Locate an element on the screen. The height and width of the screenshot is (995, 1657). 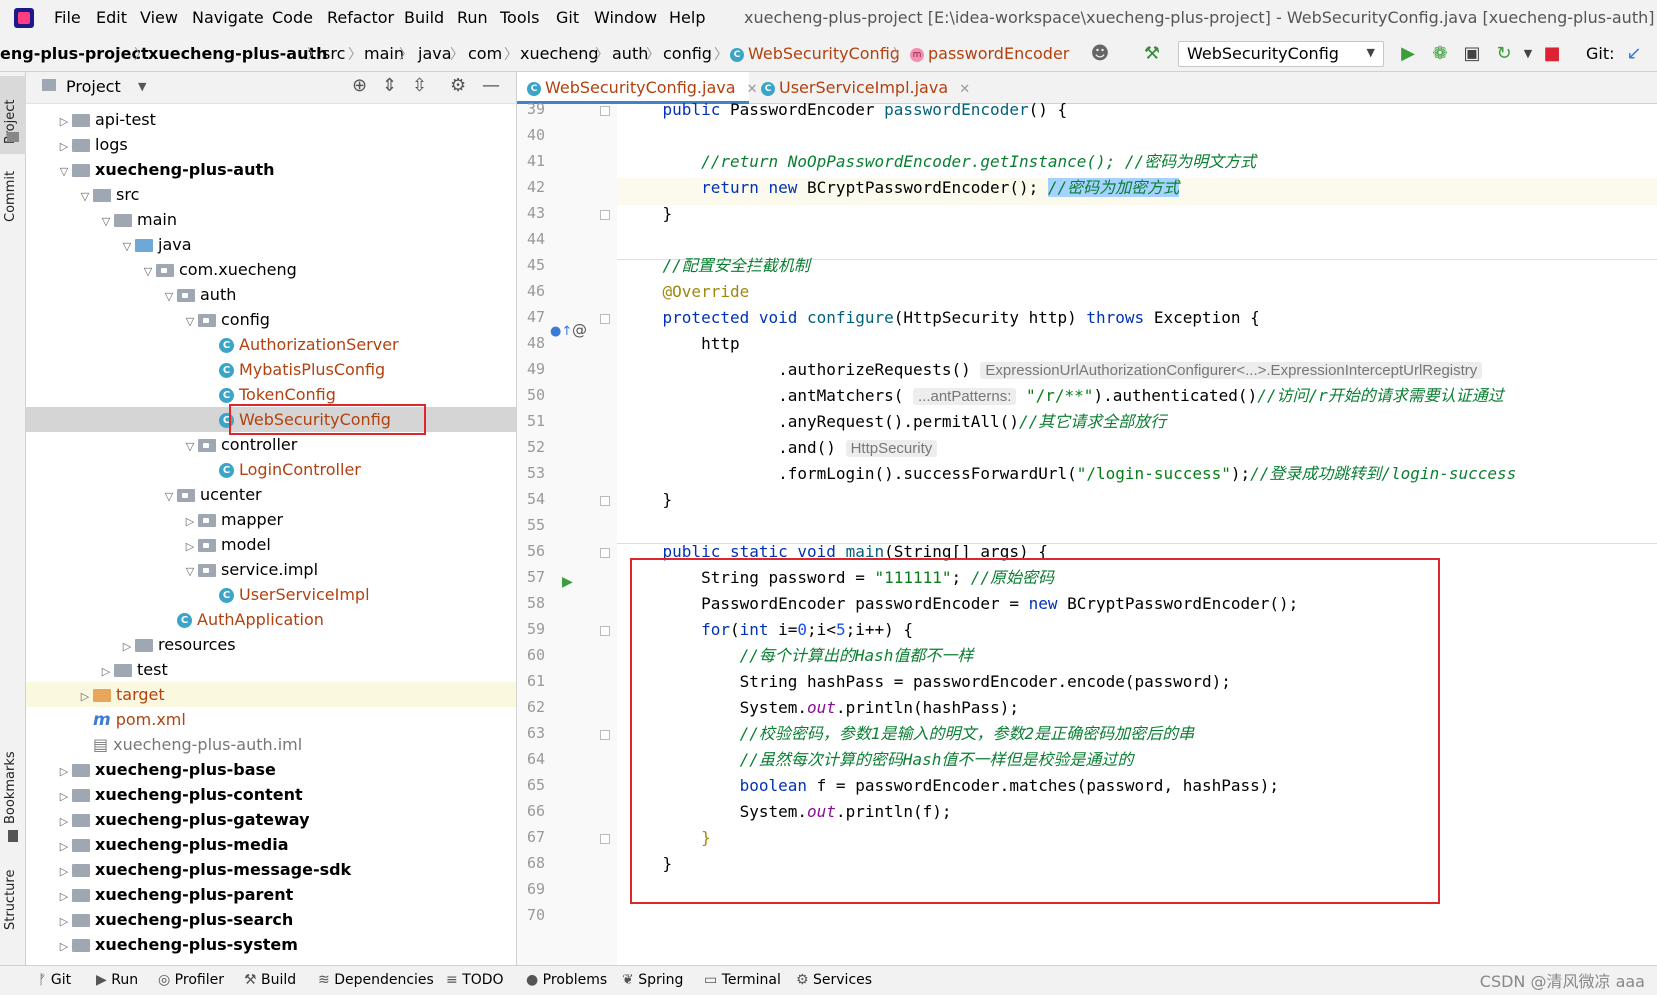
tool-window-git: ᚠ Git is located at coordinates (54, 980).